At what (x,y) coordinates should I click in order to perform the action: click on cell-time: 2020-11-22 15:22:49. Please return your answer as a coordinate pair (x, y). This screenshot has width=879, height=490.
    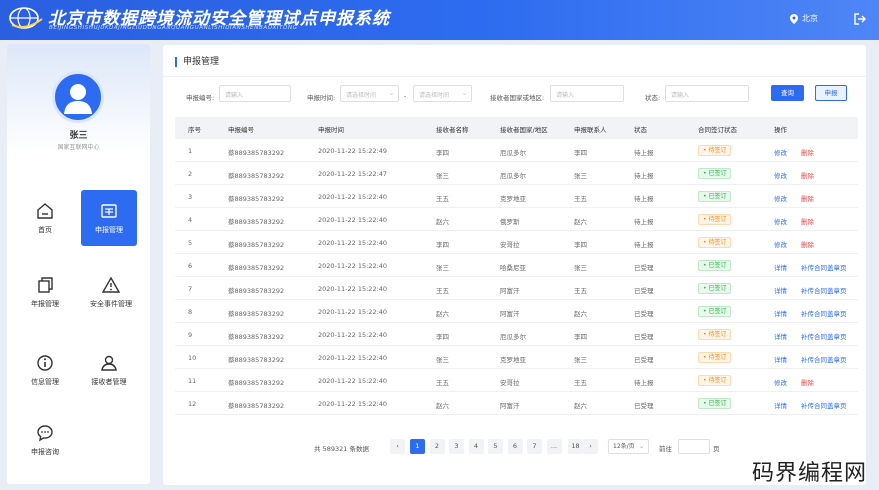
    Looking at the image, I should click on (353, 151).